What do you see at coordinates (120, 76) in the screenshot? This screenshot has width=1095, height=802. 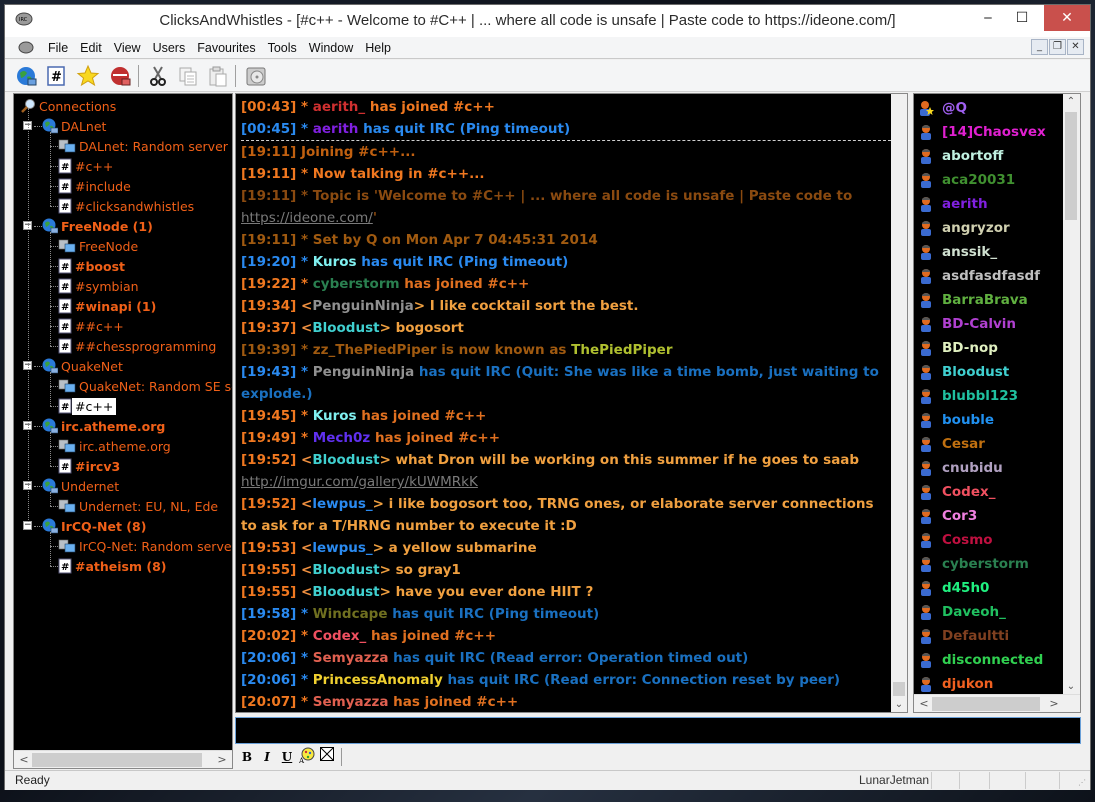 I see `disconnect-button` at bounding box center [120, 76].